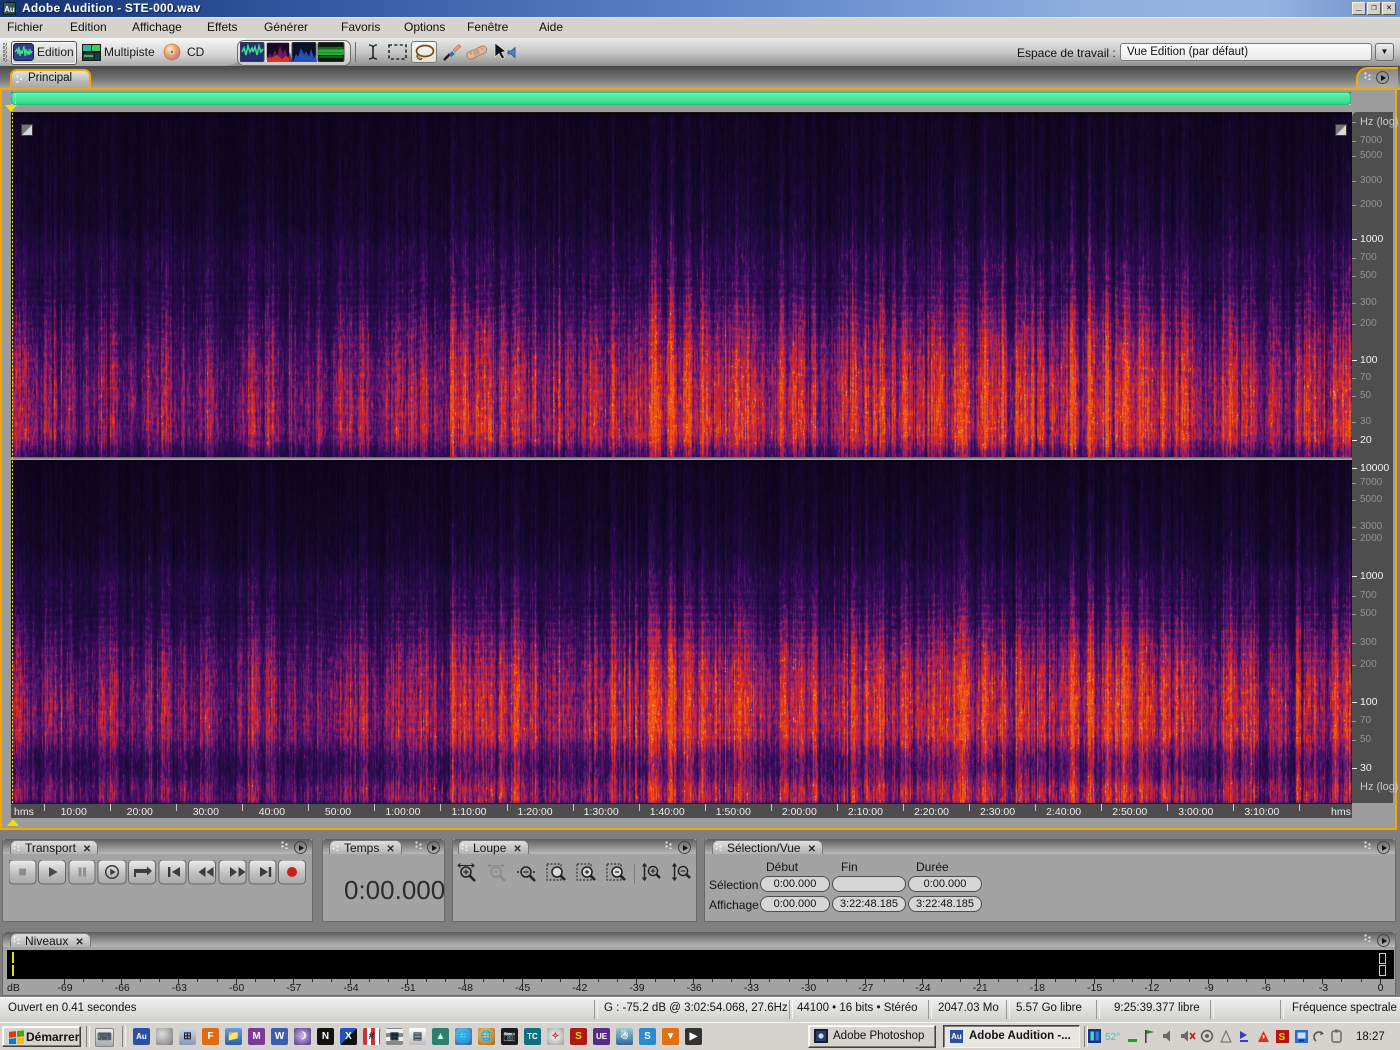  I want to click on svg-text: S, so click(1282, 1037).